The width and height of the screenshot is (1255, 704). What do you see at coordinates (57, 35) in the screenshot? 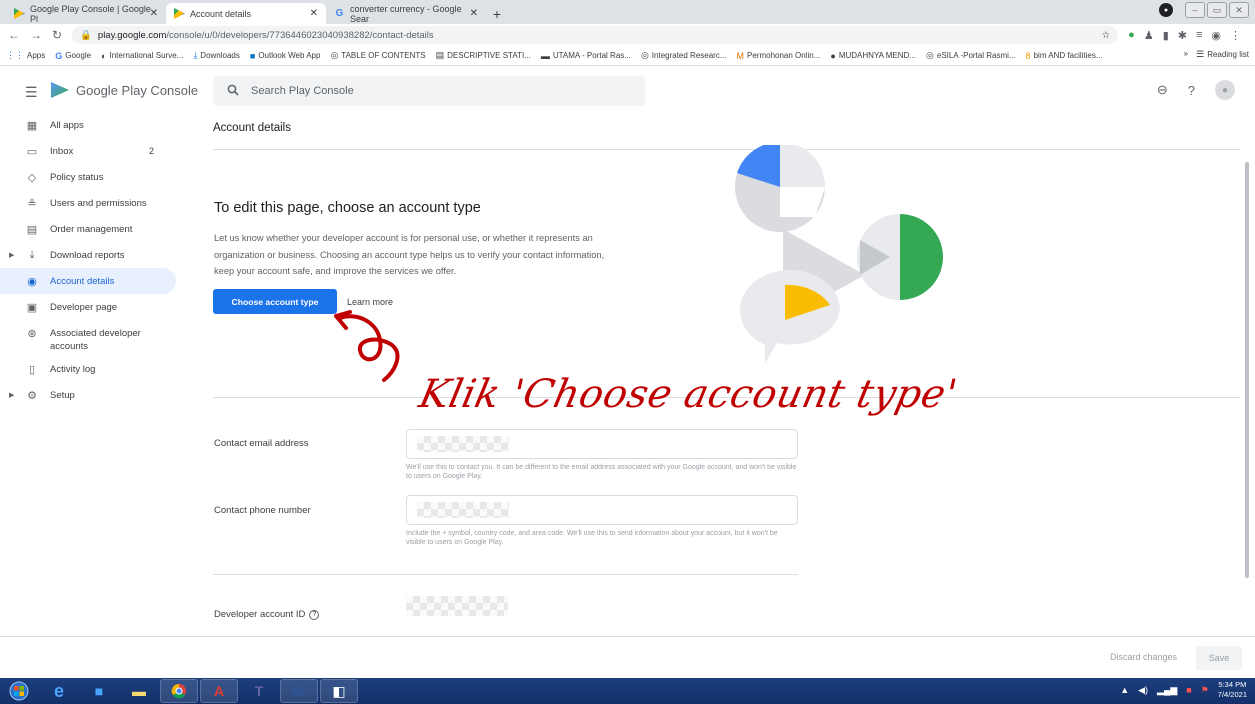
I see `reload-icon: ↻` at bounding box center [57, 35].